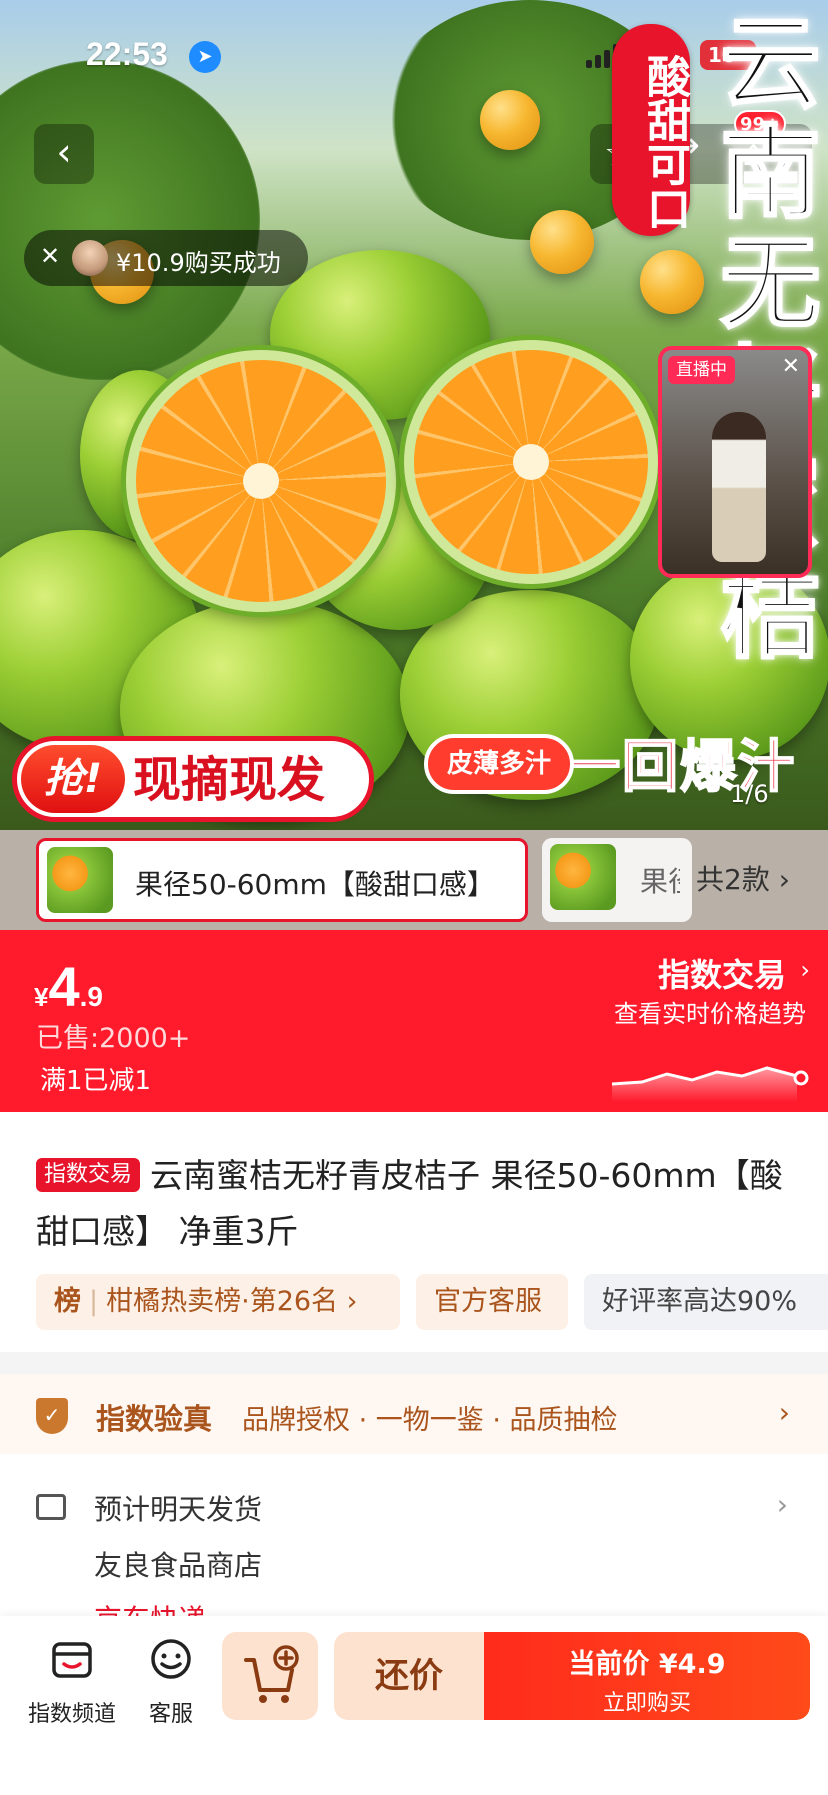 Image resolution: width=828 pixels, height=1795 pixels. I want to click on variant-selector: 果径50-60mm【酸甜口感】 果径 共2款 ›, so click(414, 880).